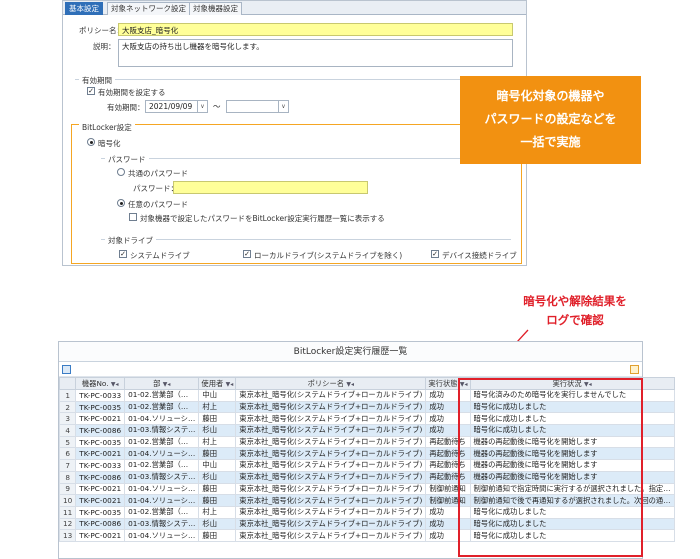 The height and width of the screenshot is (559, 700). I want to click on cell-row-number: 9, so click(67, 489).